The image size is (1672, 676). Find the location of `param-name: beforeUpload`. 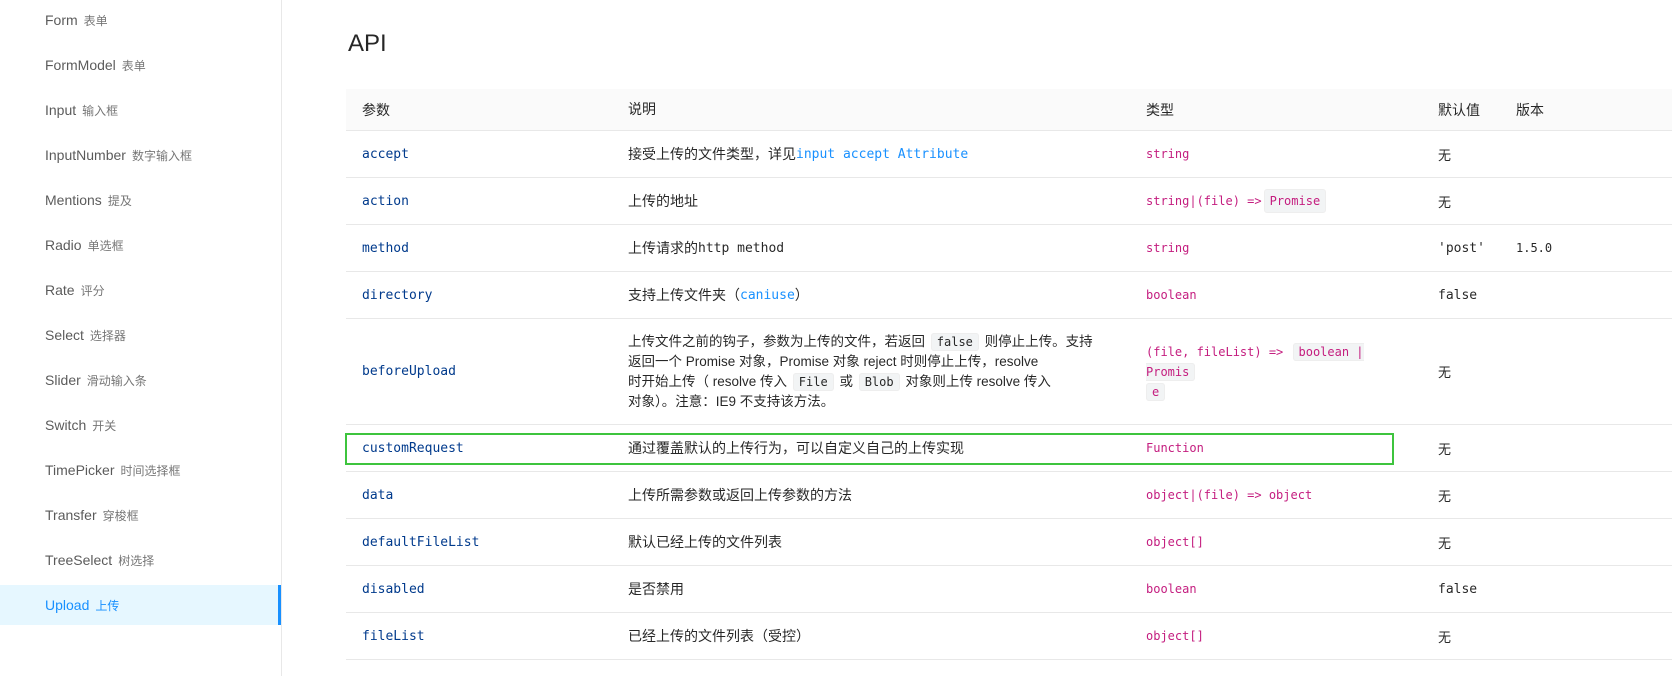

param-name: beforeUpload is located at coordinates (409, 371).